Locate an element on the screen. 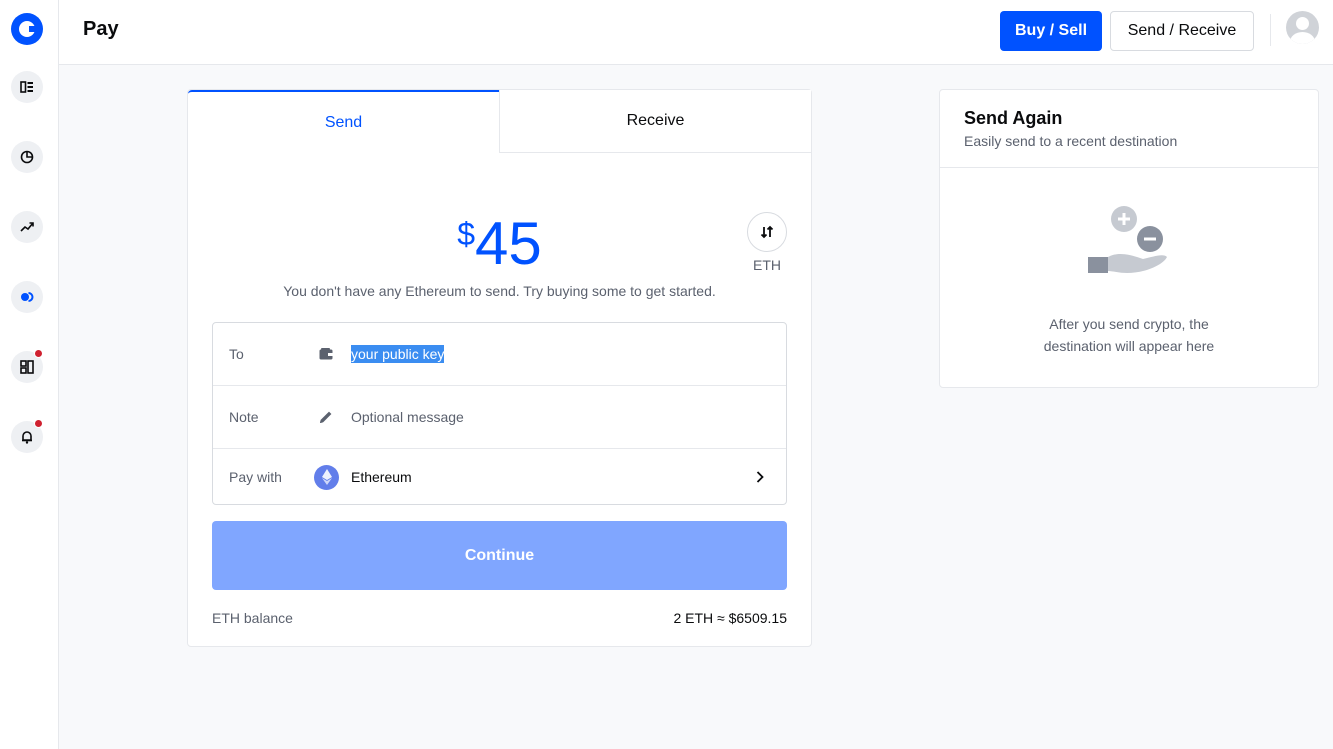 This screenshot has width=1333, height=749. swap-arrows-icon is located at coordinates (767, 232).